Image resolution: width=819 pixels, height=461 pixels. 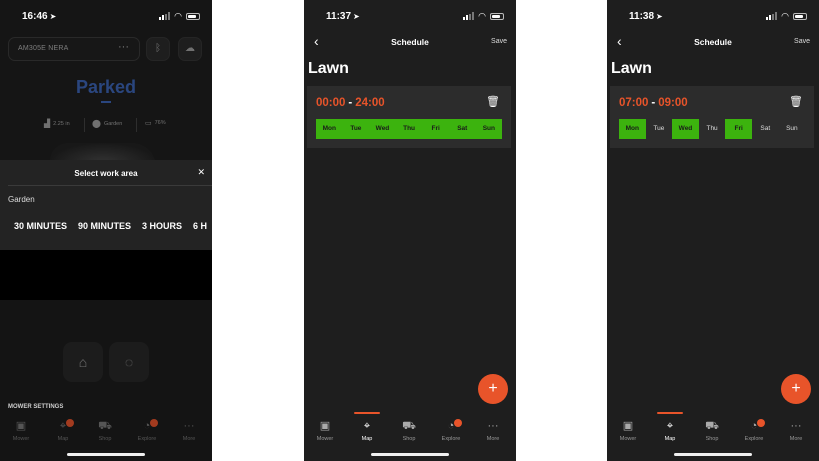 I want to click on battery-icon, so click(x=800, y=16).